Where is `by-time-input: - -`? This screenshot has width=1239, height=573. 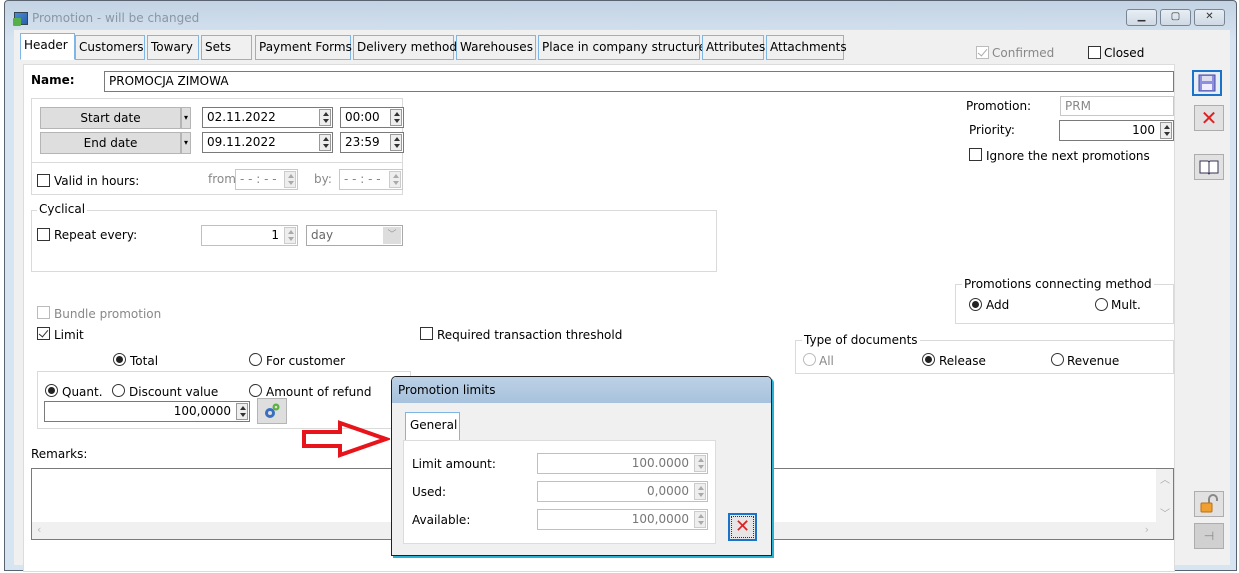 by-time-input: - - is located at coordinates (371, 179).